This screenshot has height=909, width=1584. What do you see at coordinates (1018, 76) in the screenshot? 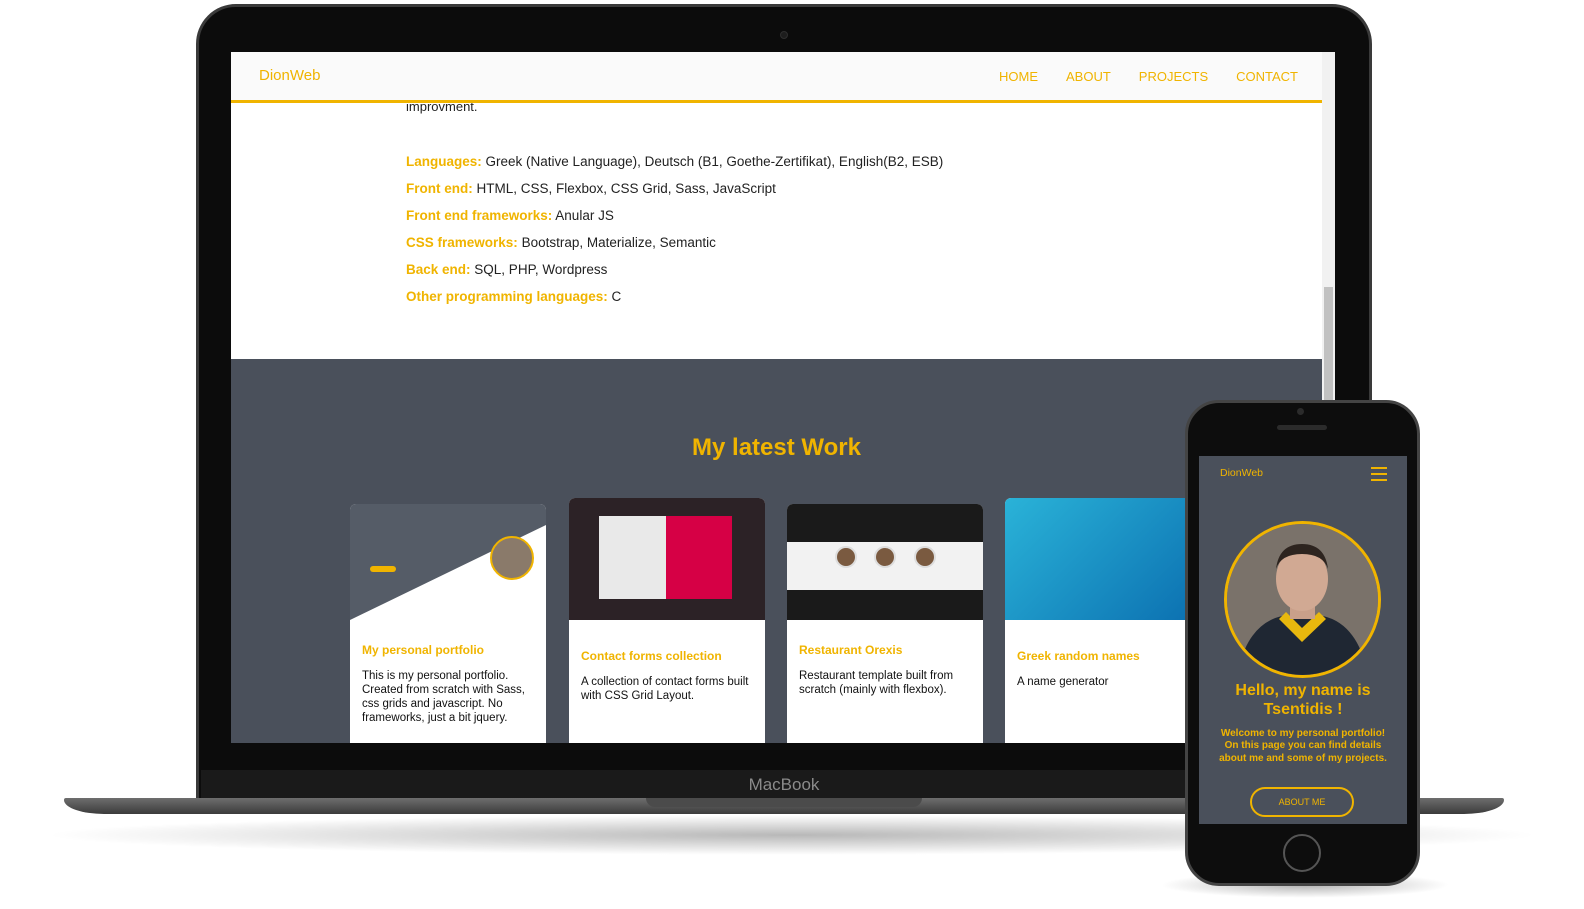
I see `nav-home: HOME` at bounding box center [1018, 76].